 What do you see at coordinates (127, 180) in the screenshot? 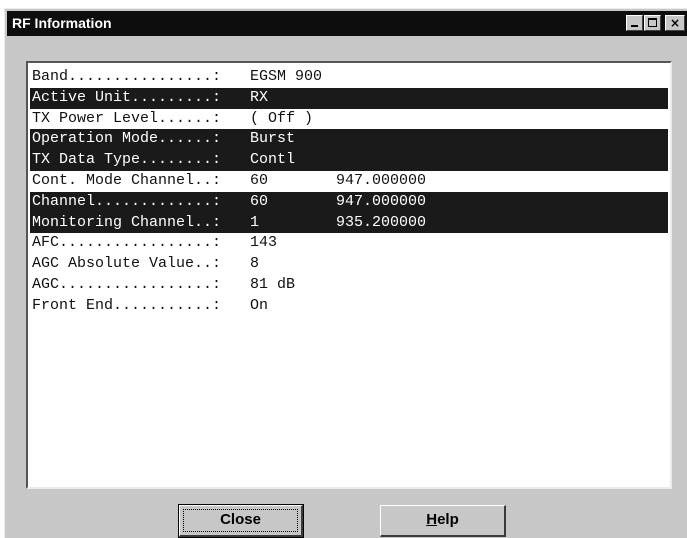
I see `list-item-label: Cont. Mode Channel..:` at bounding box center [127, 180].